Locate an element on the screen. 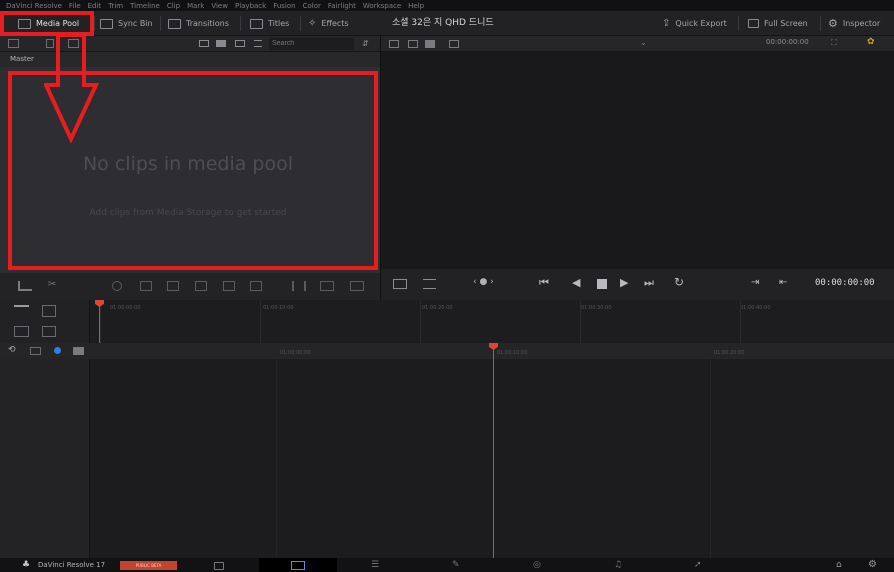  menu-view: View is located at coordinates (219, 6).